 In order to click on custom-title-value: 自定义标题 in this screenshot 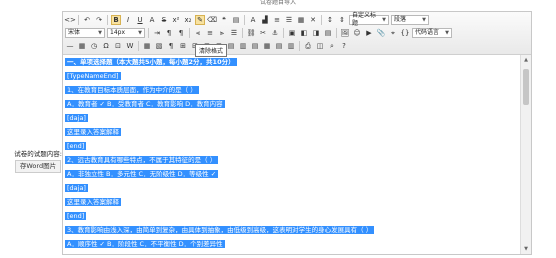, I will do `click(364, 19)`.